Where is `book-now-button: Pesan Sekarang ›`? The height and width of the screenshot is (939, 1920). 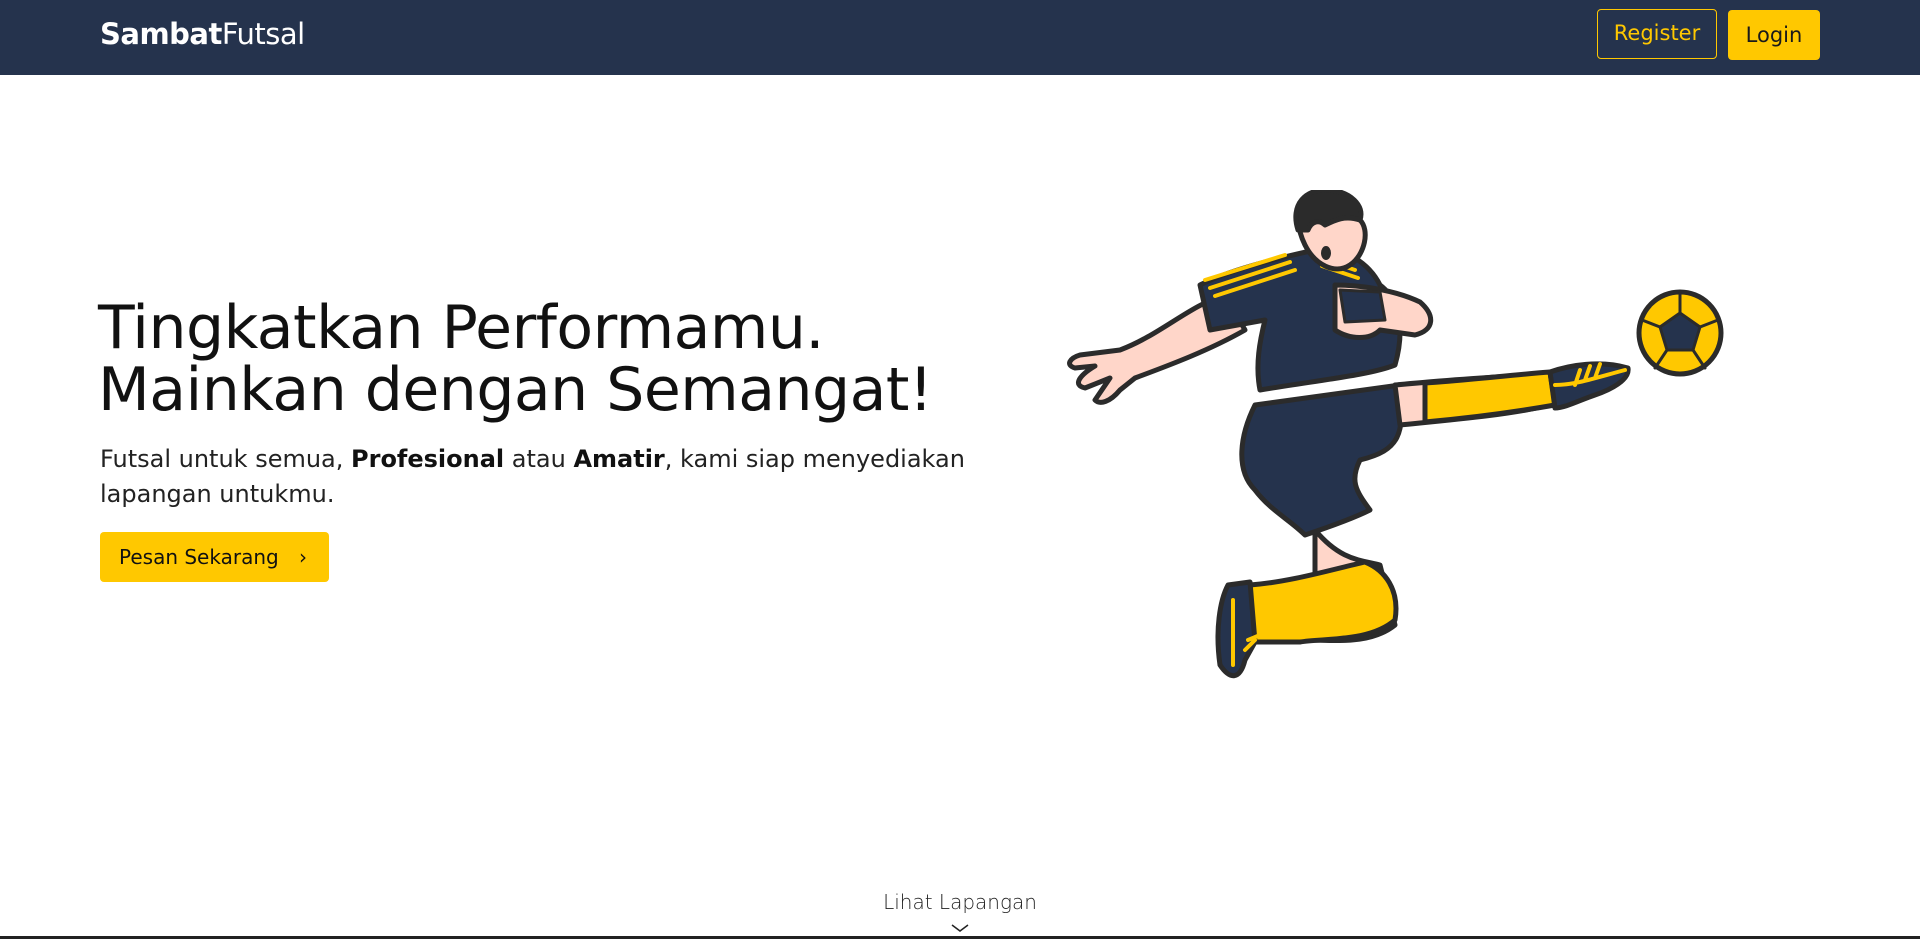 book-now-button: Pesan Sekarang › is located at coordinates (214, 557).